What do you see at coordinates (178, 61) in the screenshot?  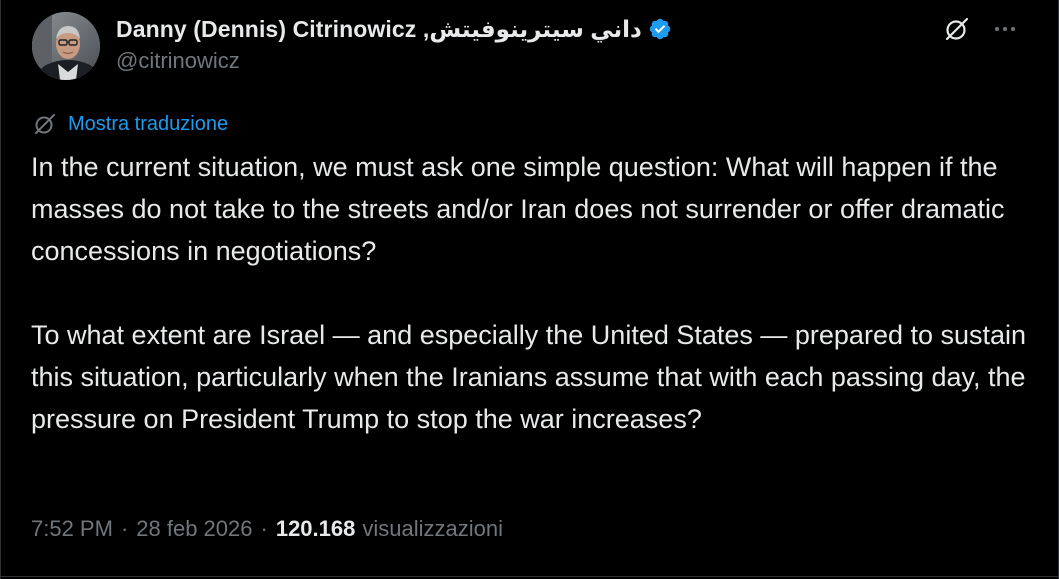 I see `author-handle: @citrinowicz` at bounding box center [178, 61].